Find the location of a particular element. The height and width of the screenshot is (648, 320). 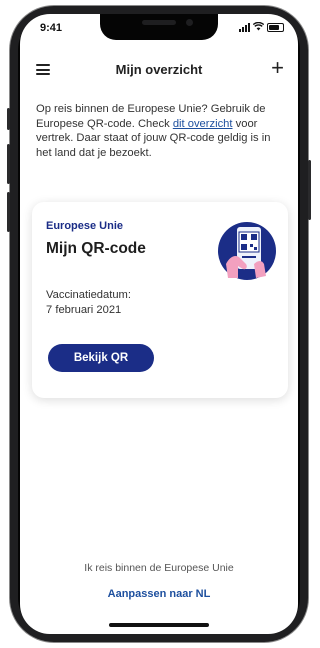

page-title: Mijn overzicht is located at coordinates (159, 69).